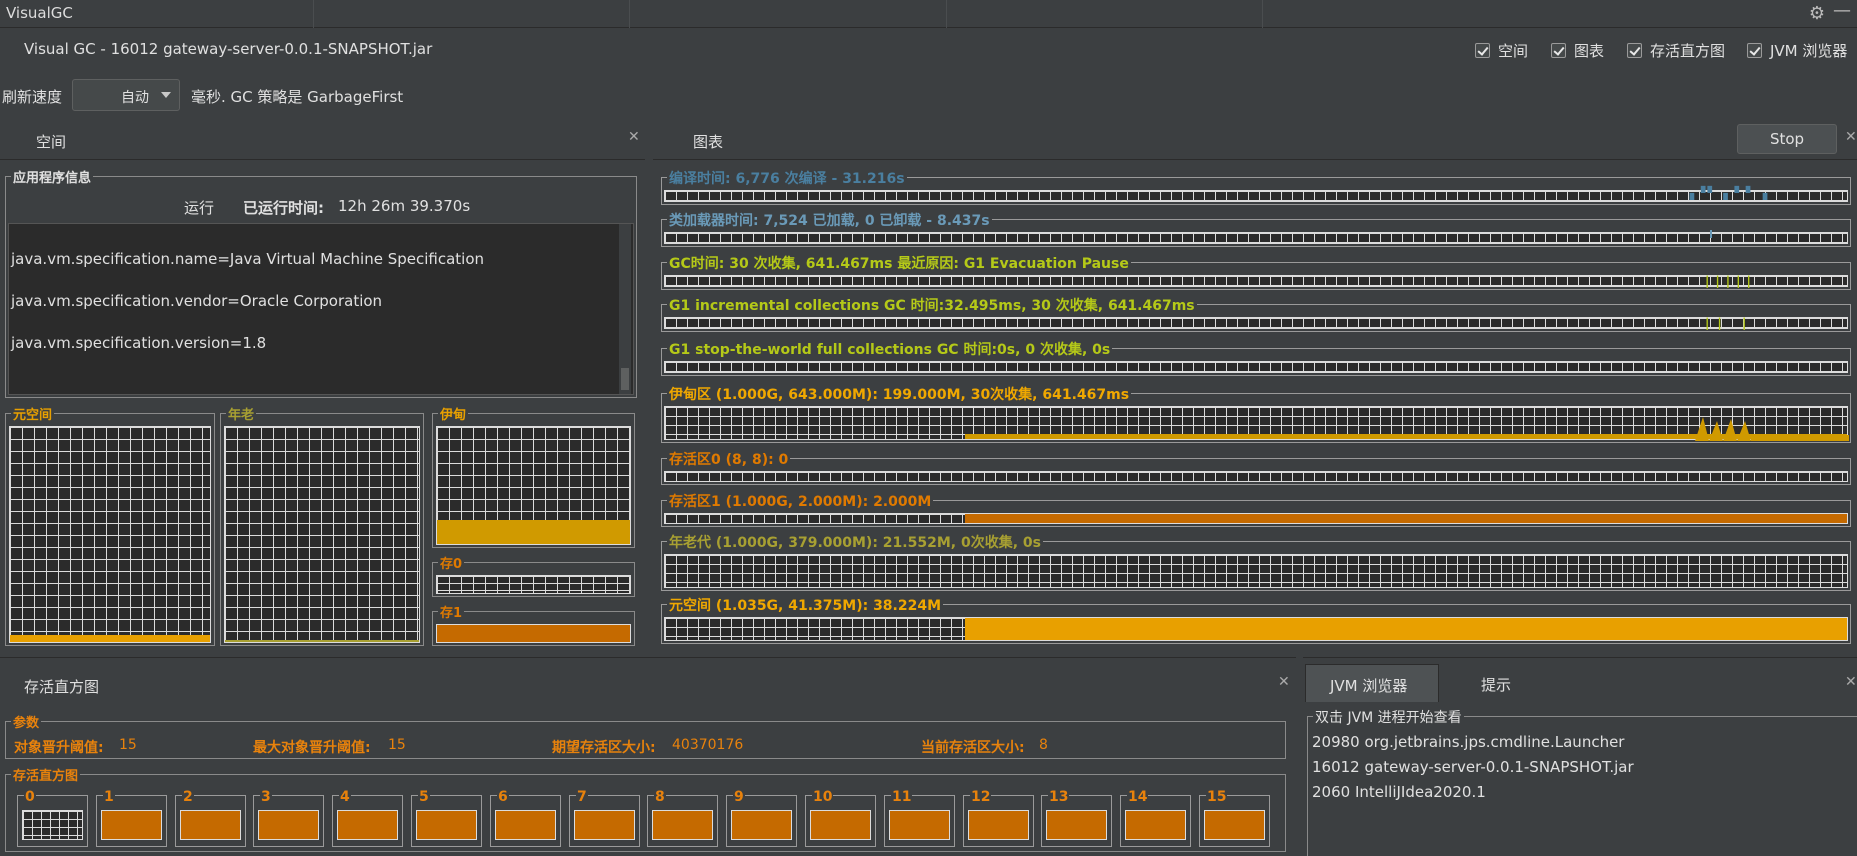 The width and height of the screenshot is (1857, 856). What do you see at coordinates (800, 501) in the screenshot?
I see `graph-row-label: 存活区1 (1.000G, 2.000M): 2.000M` at bounding box center [800, 501].